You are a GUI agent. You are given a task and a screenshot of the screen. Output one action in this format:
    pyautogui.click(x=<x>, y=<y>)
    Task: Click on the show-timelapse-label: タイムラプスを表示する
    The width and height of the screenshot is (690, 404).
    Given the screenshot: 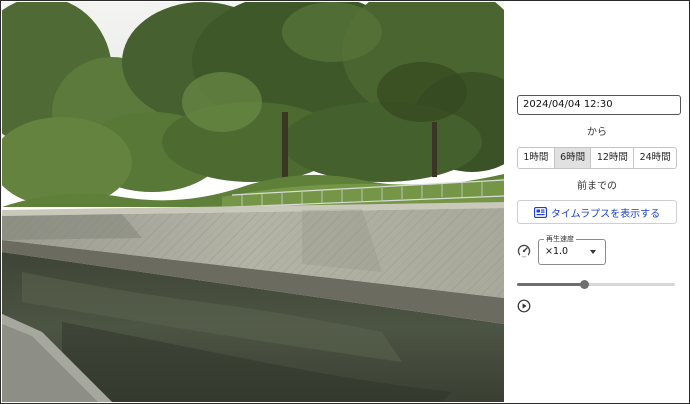 What is the action you would take?
    pyautogui.click(x=605, y=214)
    